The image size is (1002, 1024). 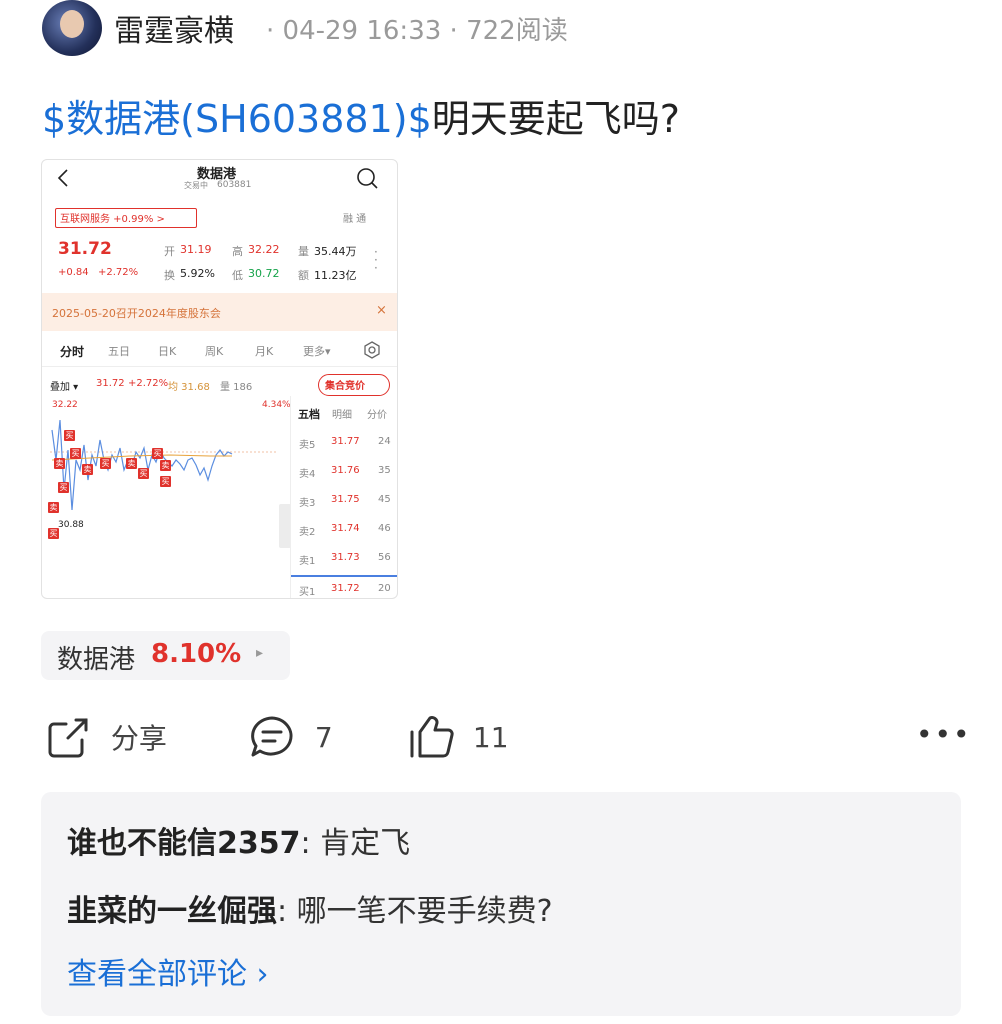 I want to click on book-price: 31.77, so click(x=345, y=441).